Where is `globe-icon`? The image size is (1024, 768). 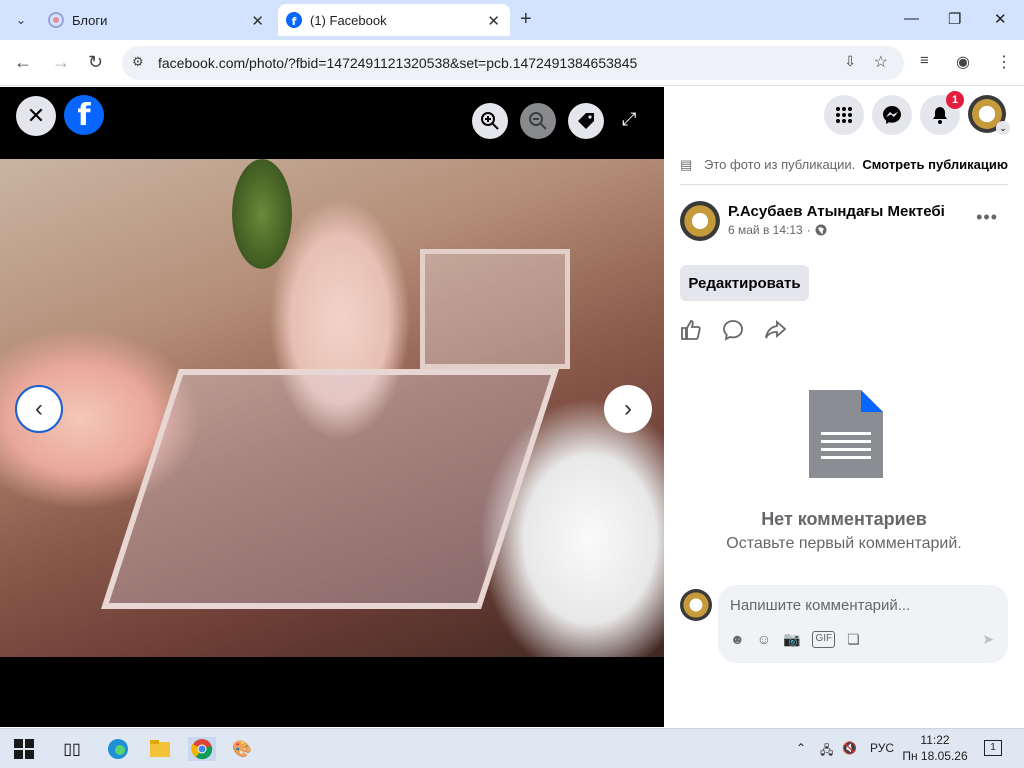 globe-icon is located at coordinates (821, 230).